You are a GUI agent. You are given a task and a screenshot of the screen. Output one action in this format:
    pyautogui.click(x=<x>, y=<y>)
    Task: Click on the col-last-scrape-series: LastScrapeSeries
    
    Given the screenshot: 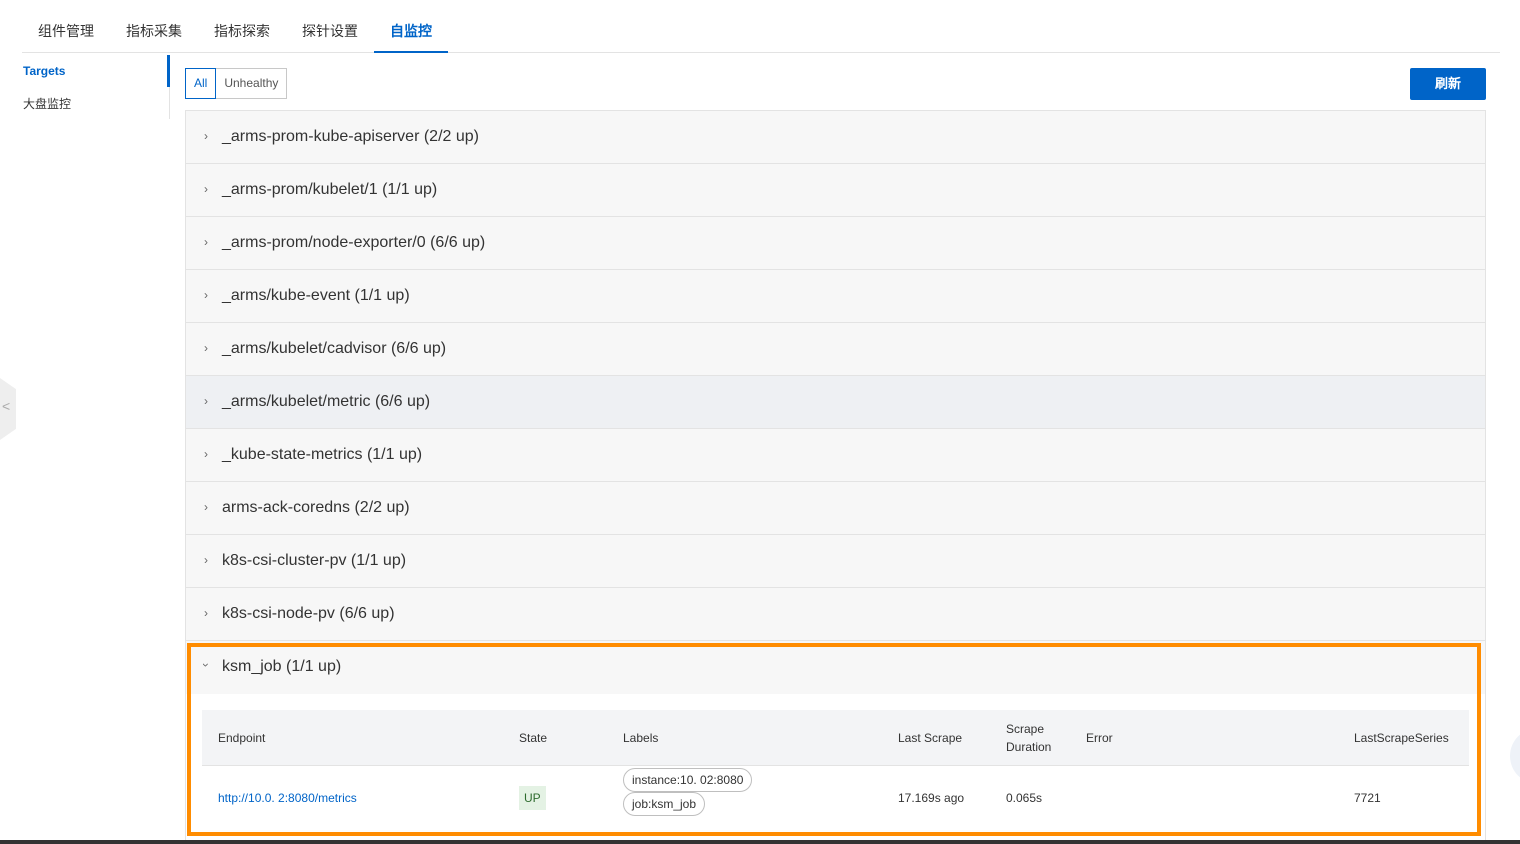 What is the action you would take?
    pyautogui.click(x=1401, y=738)
    